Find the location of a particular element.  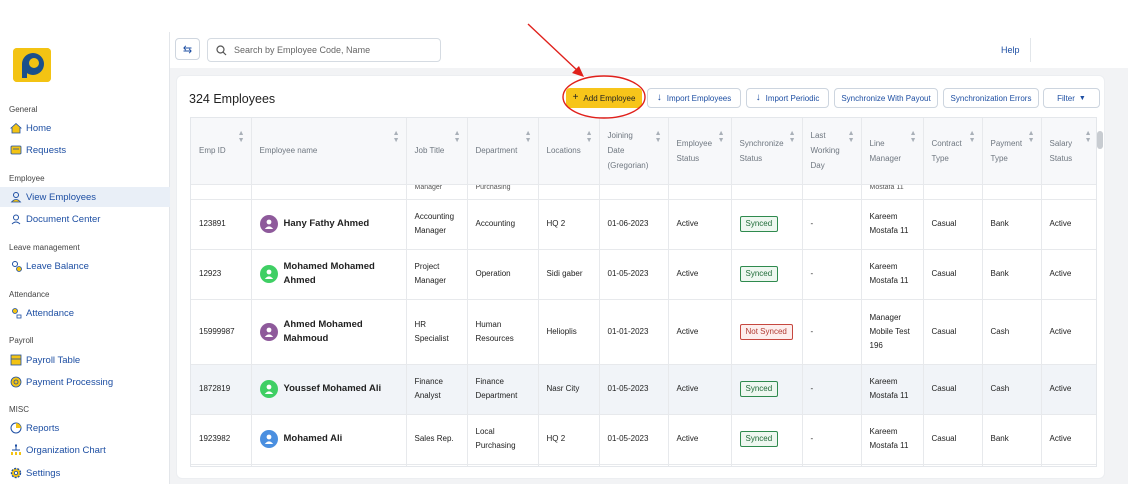

app-logo is located at coordinates (32, 65).